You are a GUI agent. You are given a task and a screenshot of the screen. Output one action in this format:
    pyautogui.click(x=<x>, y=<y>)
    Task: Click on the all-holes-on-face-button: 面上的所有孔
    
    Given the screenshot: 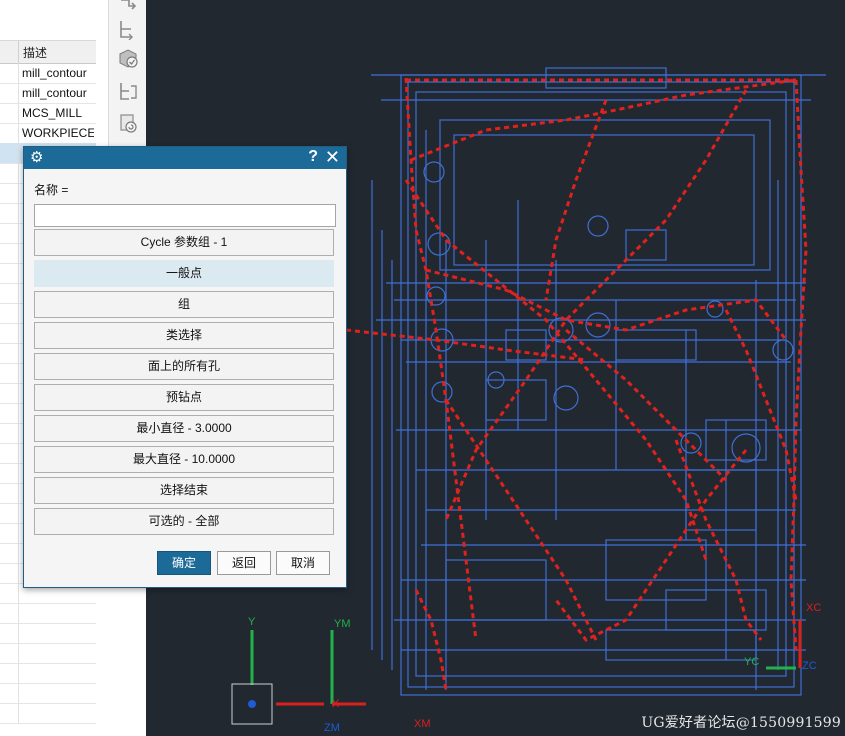 What is the action you would take?
    pyautogui.click(x=184, y=366)
    